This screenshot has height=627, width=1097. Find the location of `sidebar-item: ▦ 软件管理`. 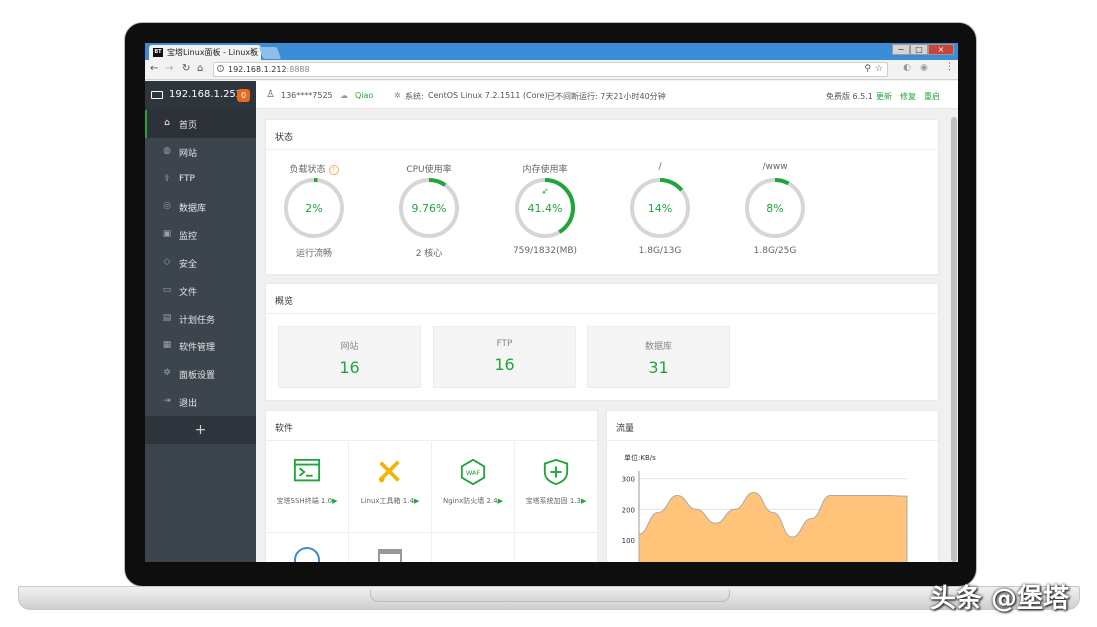

sidebar-item: ▦ 软件管理 is located at coordinates (200, 346).